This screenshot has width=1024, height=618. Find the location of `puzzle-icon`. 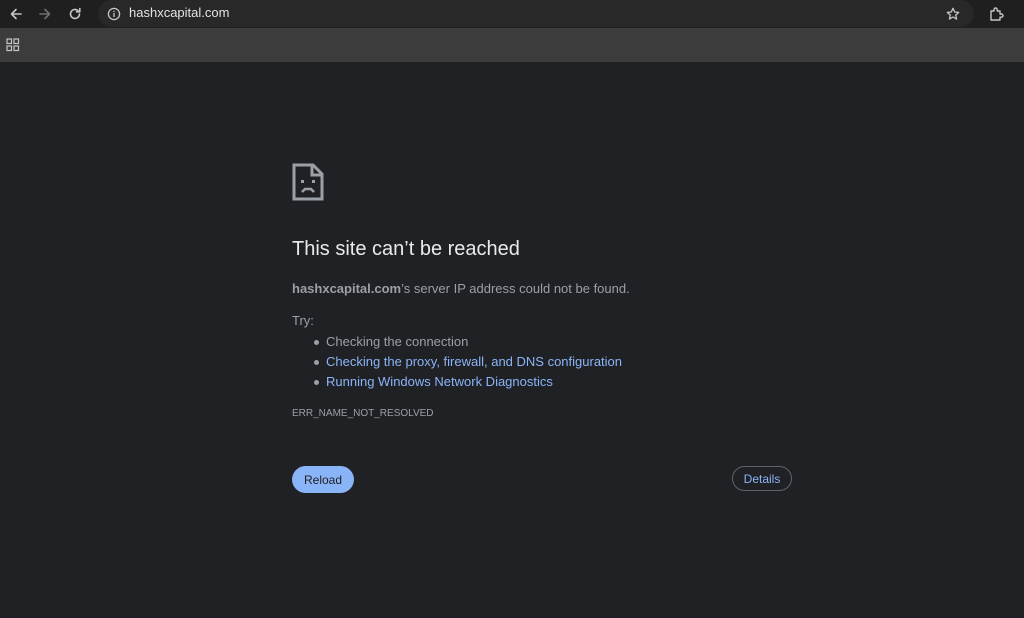

puzzle-icon is located at coordinates (997, 14).